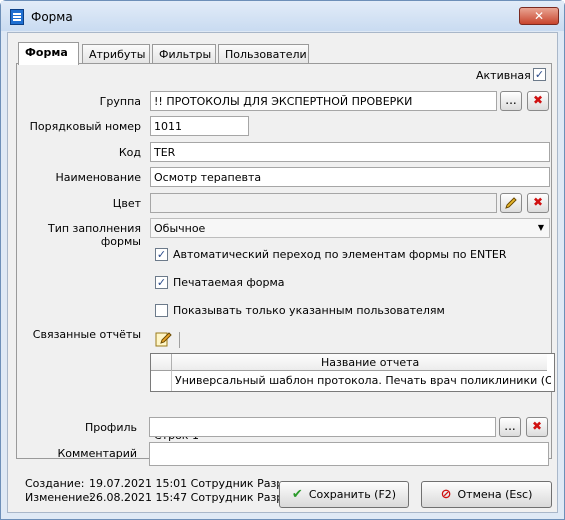 The image size is (565, 520). I want to click on active-checkbox: ✓, so click(539, 74).